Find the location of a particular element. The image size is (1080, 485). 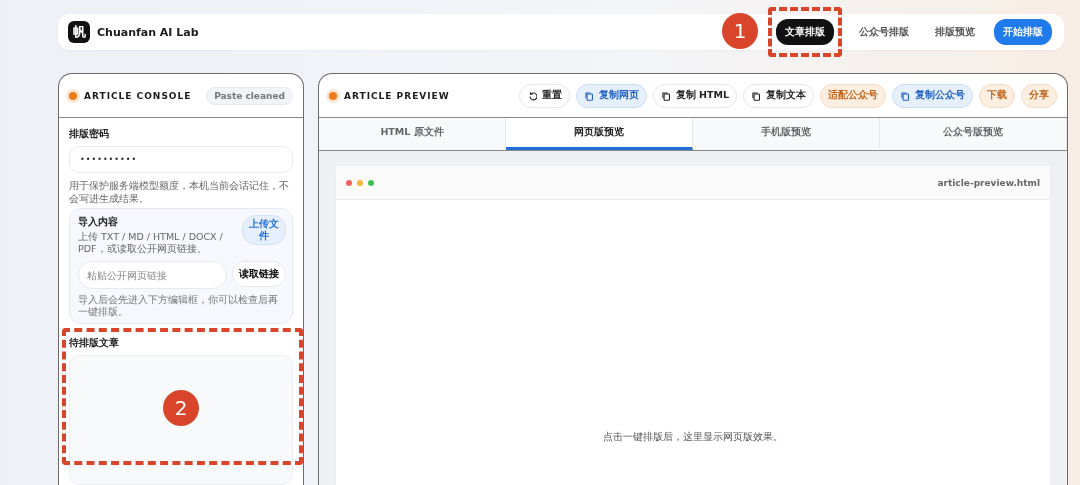

action-button: 适配公众号 is located at coordinates (853, 95).